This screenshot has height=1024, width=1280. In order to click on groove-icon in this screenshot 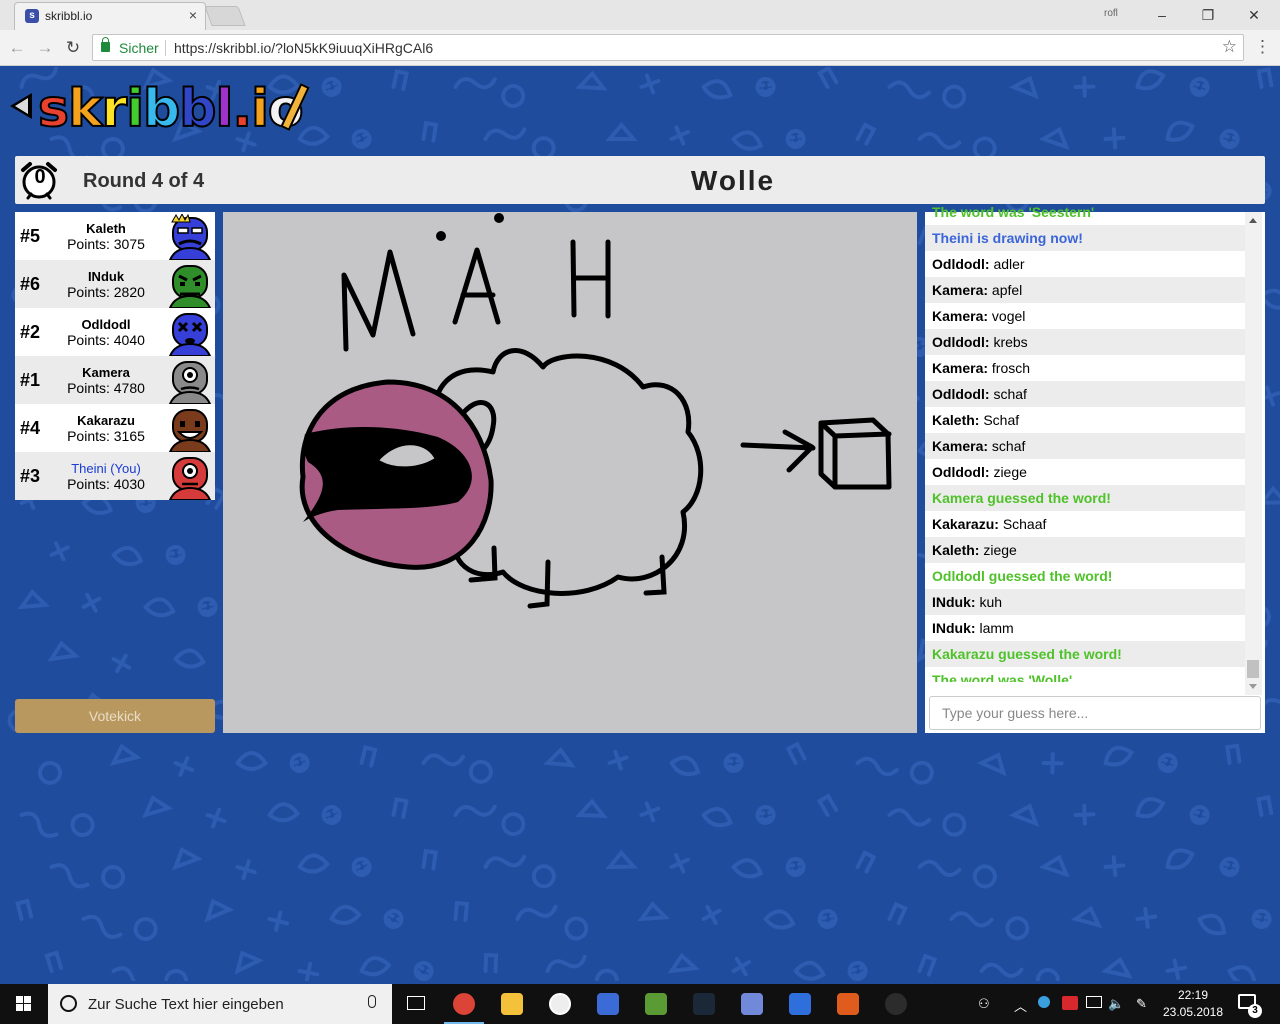, I will do `click(560, 1004)`.